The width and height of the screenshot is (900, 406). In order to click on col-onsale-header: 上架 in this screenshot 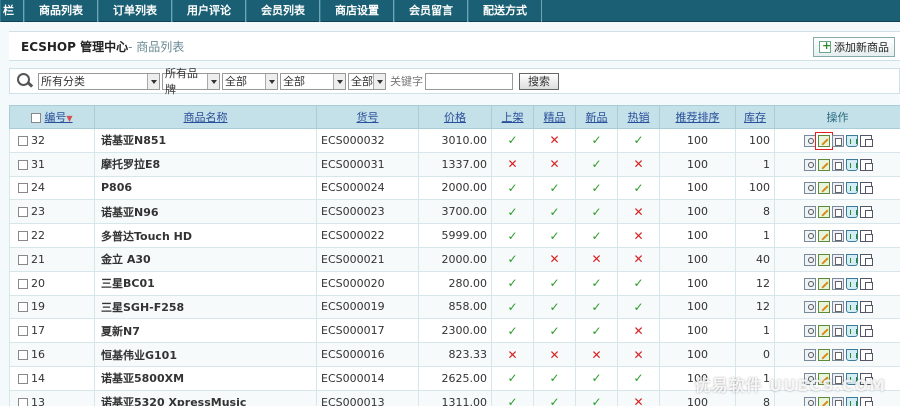, I will do `click(512, 117)`.